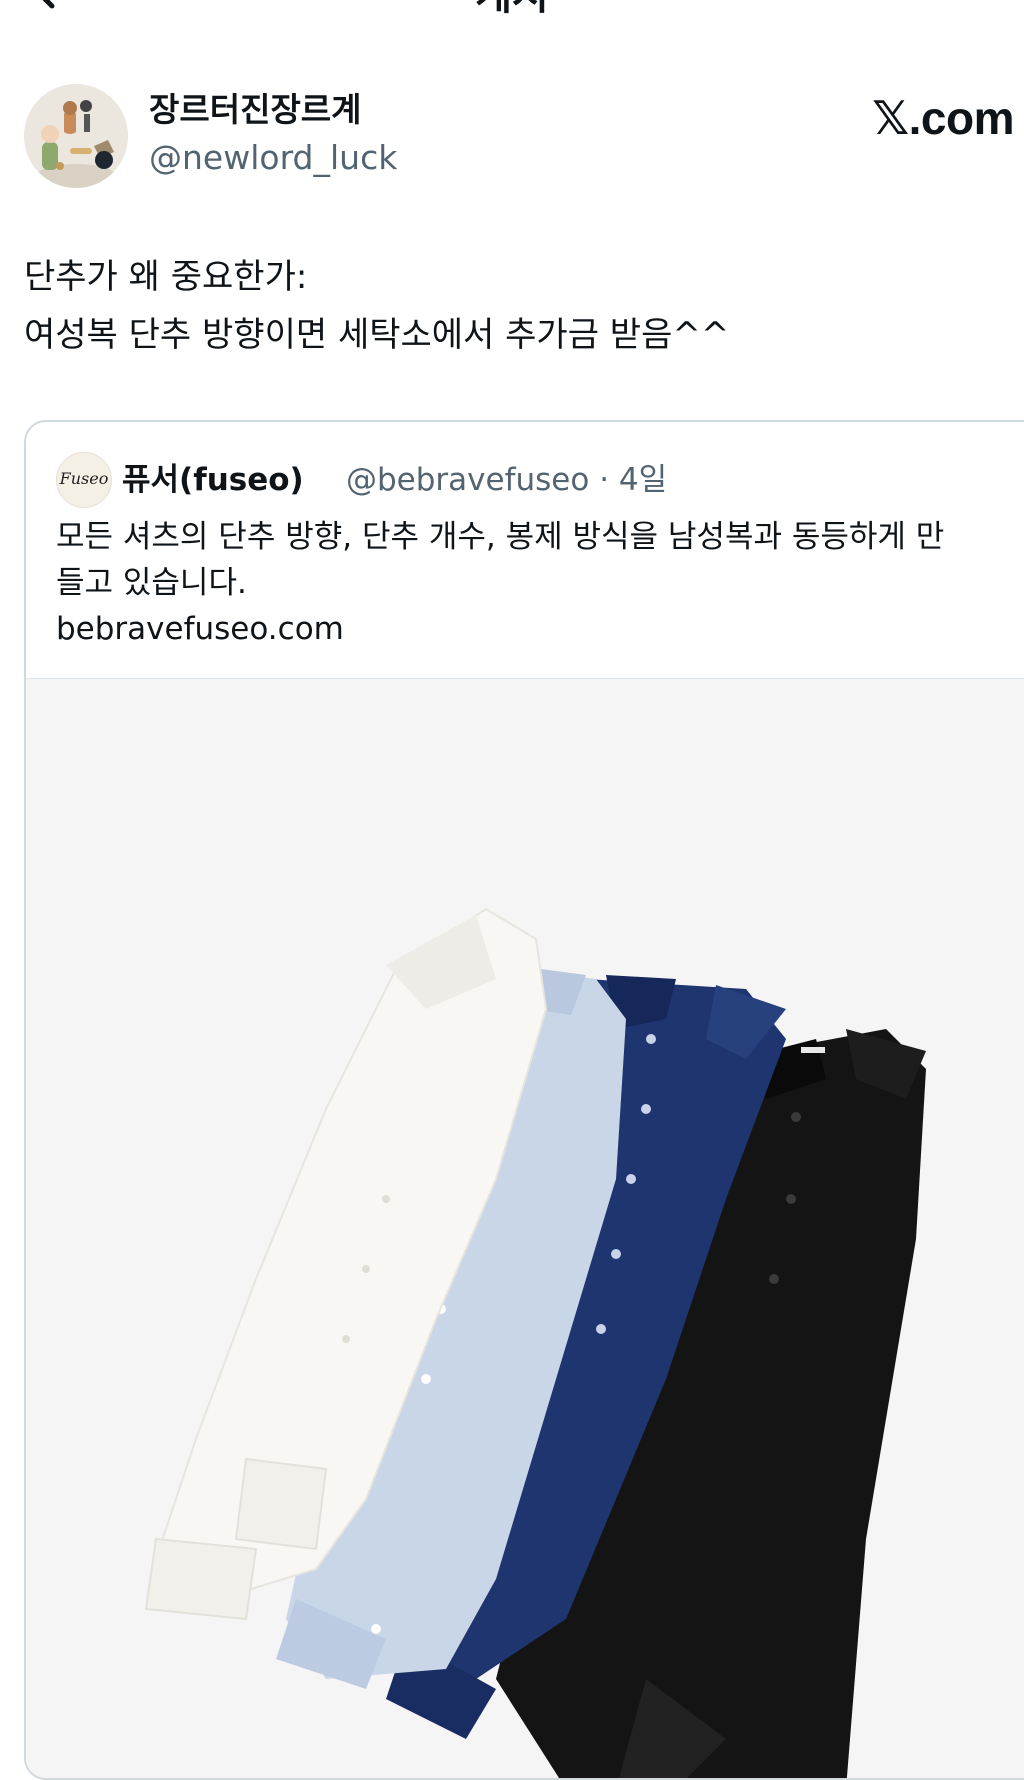 This screenshot has width=1024, height=1780. I want to click on quoted-link: bebravefuseo.com, so click(536, 629).